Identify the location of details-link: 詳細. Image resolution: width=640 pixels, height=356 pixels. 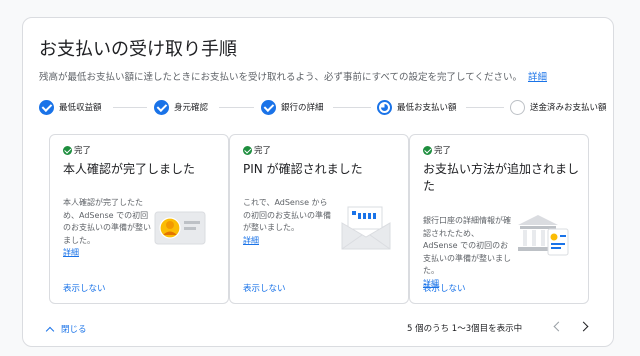
(537, 77).